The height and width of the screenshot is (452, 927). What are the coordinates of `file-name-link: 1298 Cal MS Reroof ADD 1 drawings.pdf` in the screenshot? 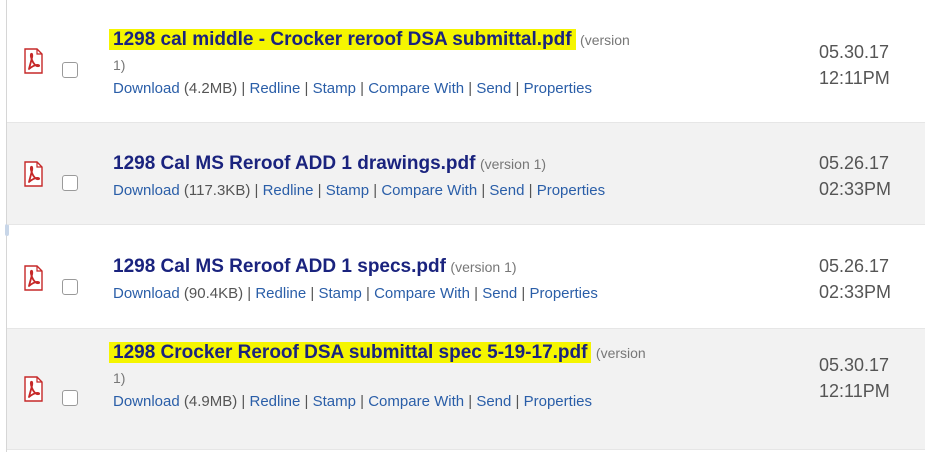 It's located at (294, 163).